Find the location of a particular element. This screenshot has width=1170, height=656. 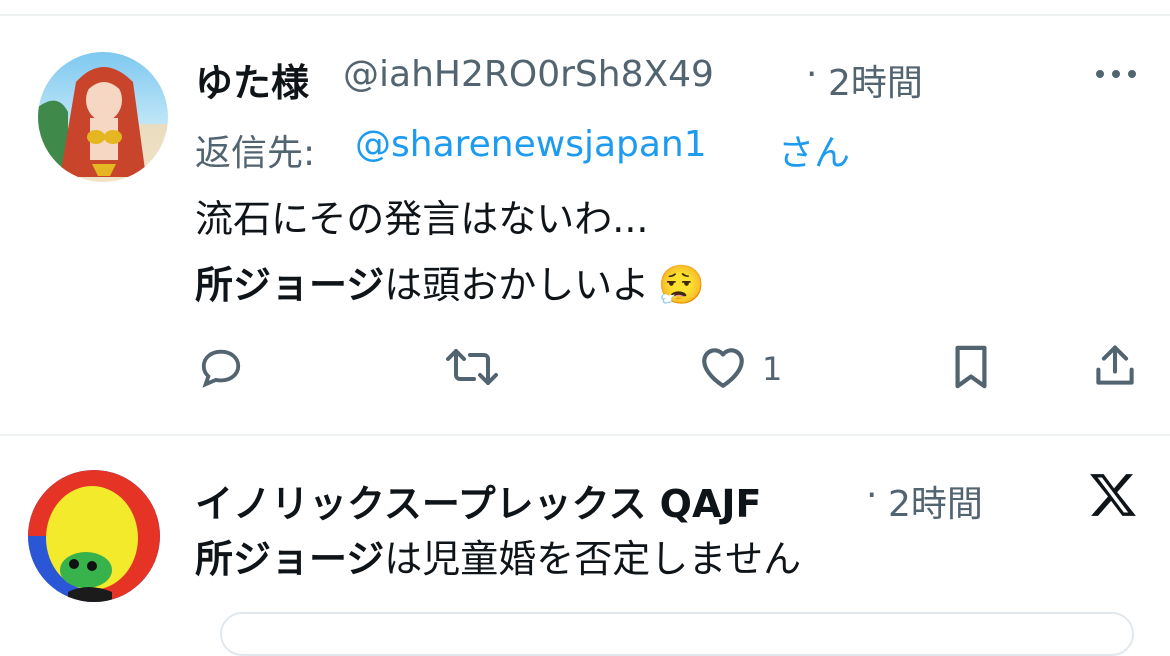

tweet-text-rest: は児童婚を否定しません is located at coordinates (593, 559).